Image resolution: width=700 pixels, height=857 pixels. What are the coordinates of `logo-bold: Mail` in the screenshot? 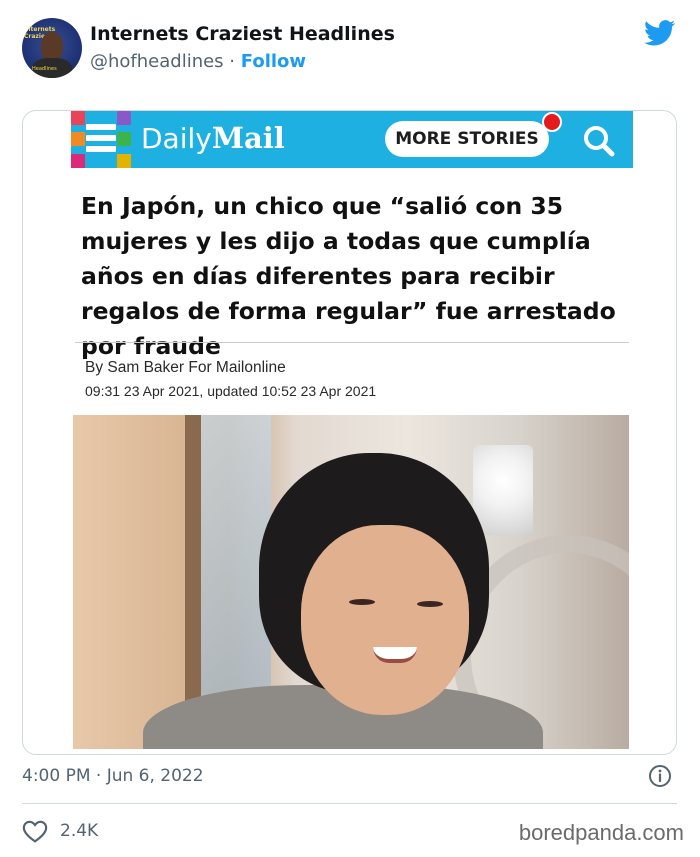 It's located at (248, 138).